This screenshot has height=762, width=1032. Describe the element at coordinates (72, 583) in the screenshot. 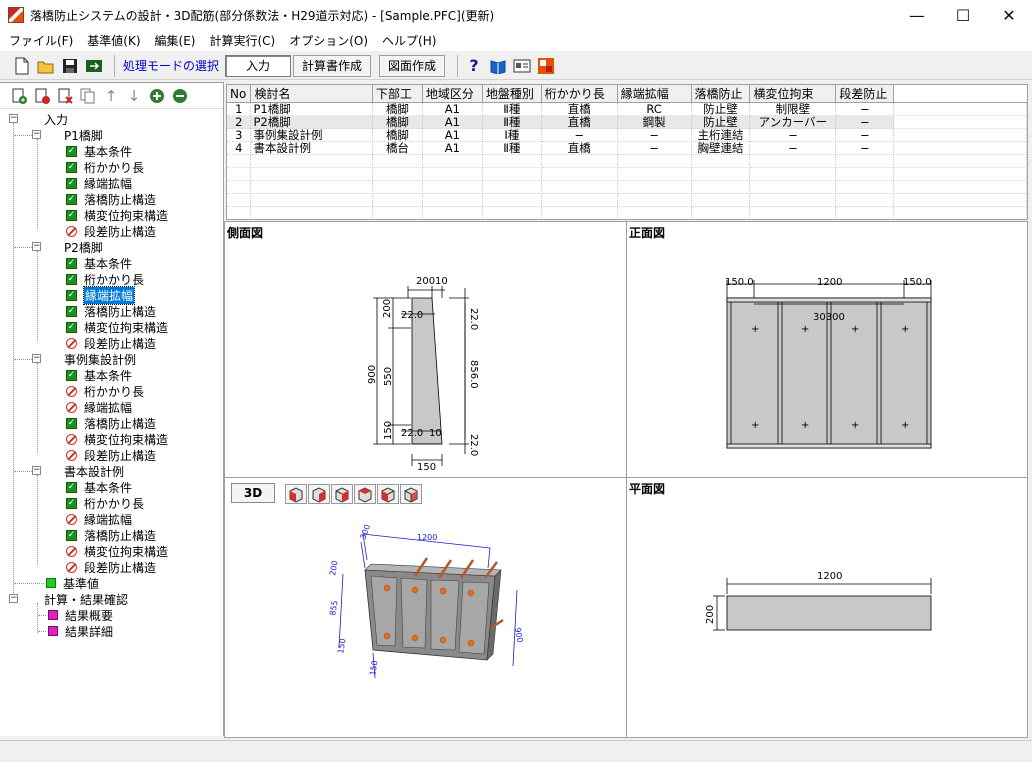

I see `tree-standard: 基準値` at that location.